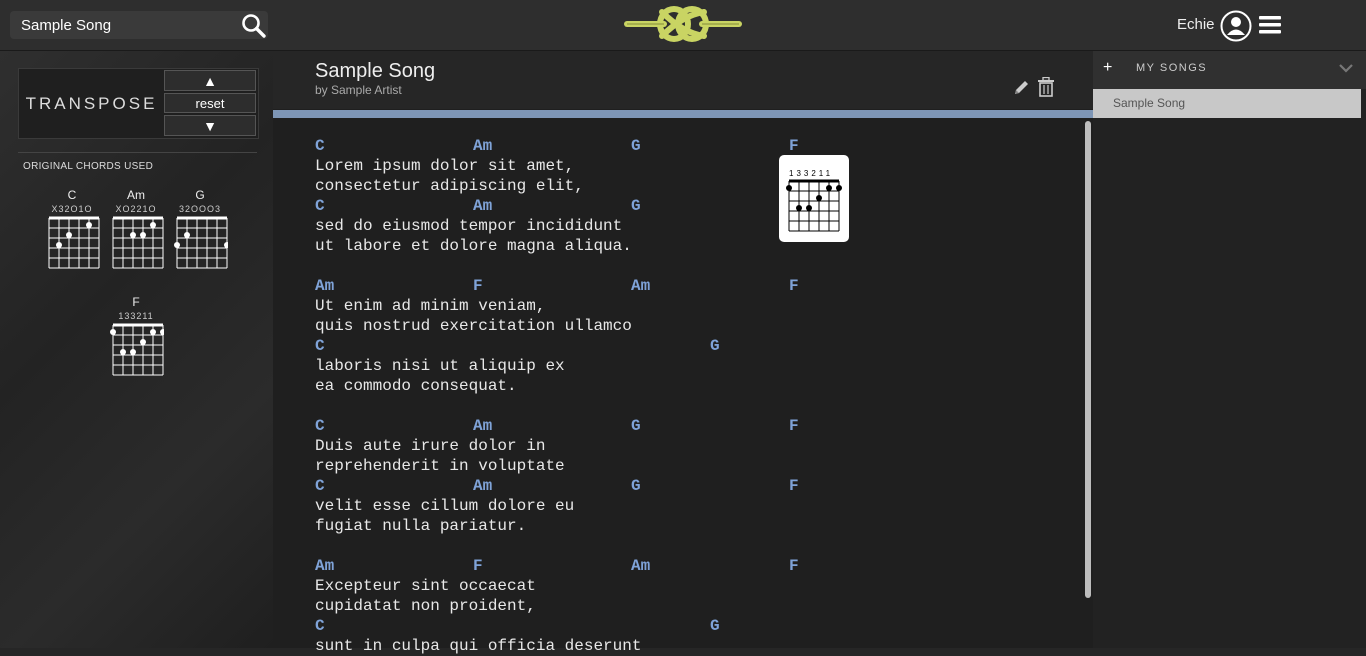 This screenshot has width=1366, height=656. Describe the element at coordinates (1022, 87) in the screenshot. I see `edit-pencil-icon` at that location.